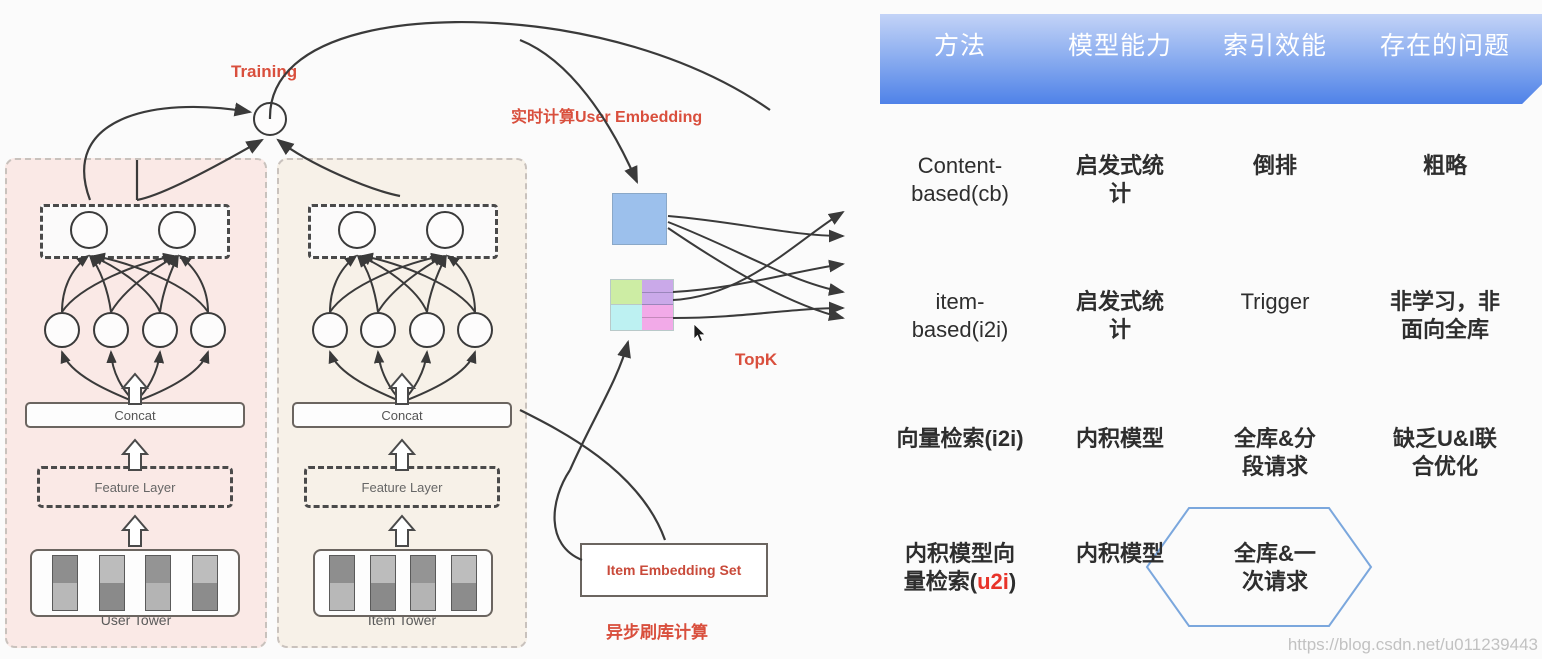 The image size is (1542, 659). What do you see at coordinates (1275, 452) in the screenshot?
I see `cell-index: 全库&分 段请求` at bounding box center [1275, 452].